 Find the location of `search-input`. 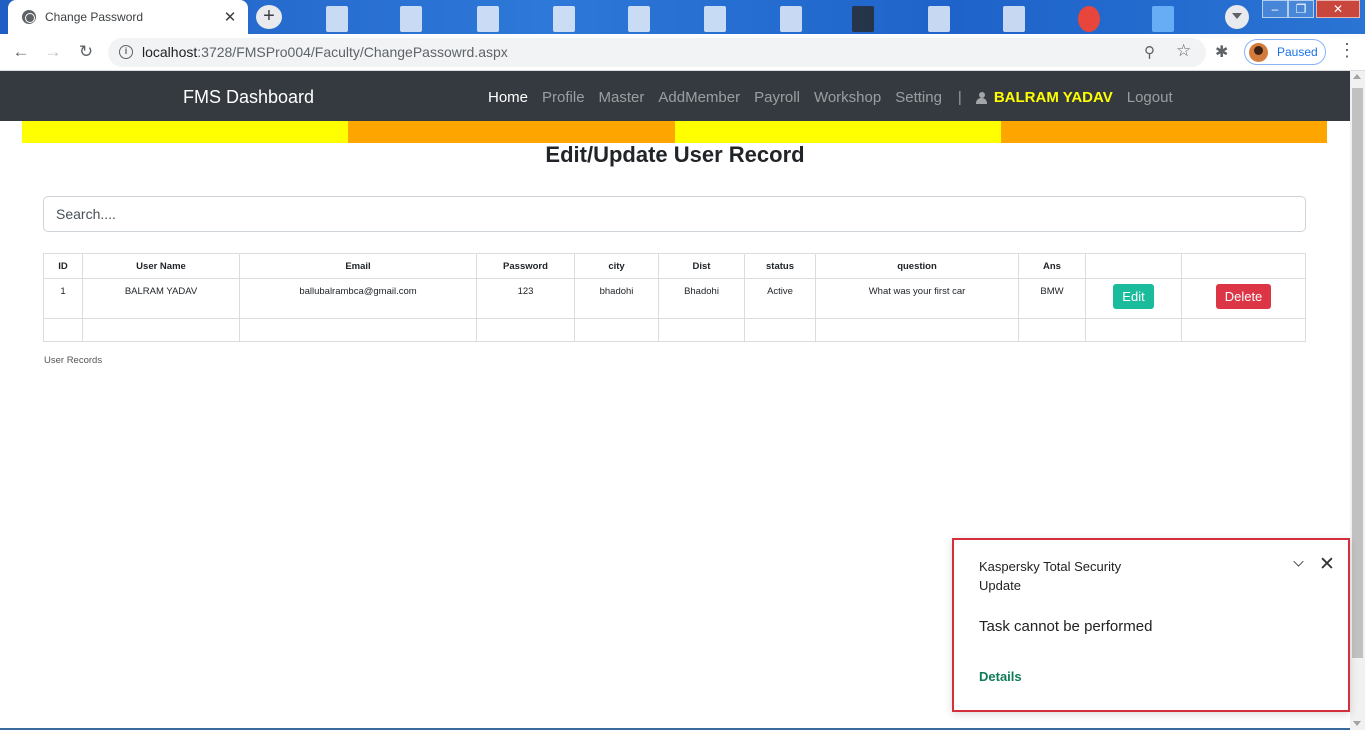

search-input is located at coordinates (674, 214).